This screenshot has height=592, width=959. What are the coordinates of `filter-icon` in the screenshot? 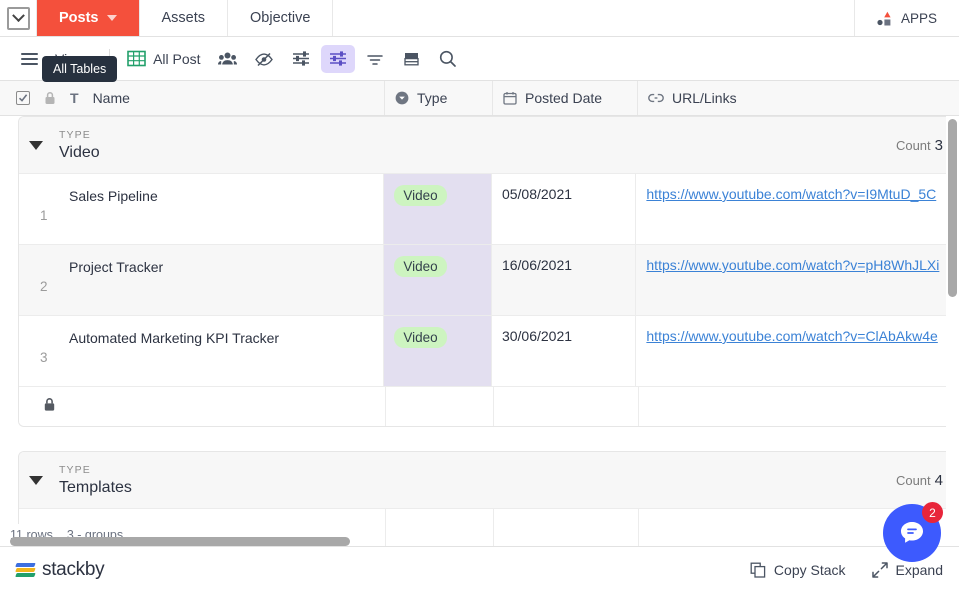 It's located at (300, 58).